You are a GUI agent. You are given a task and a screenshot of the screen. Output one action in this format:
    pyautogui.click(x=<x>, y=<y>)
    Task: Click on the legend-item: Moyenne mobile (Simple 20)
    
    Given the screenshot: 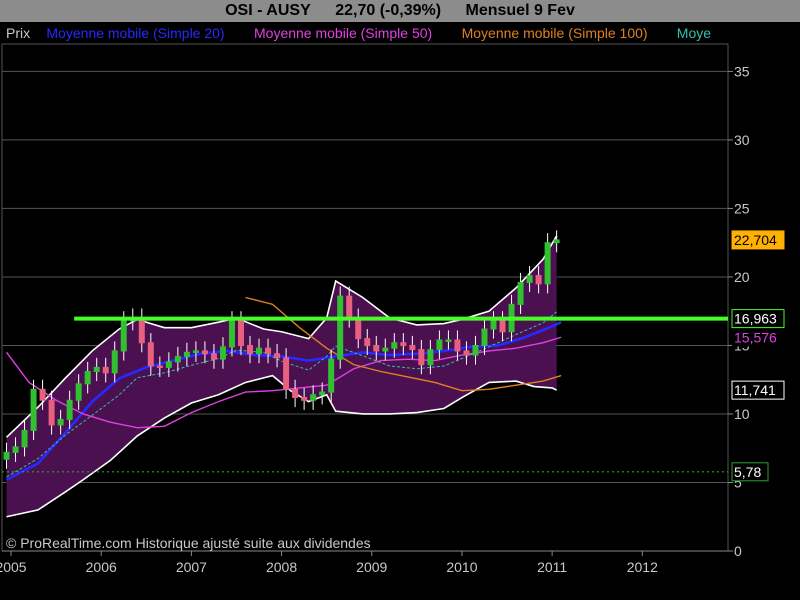 What is the action you would take?
    pyautogui.click(x=135, y=33)
    